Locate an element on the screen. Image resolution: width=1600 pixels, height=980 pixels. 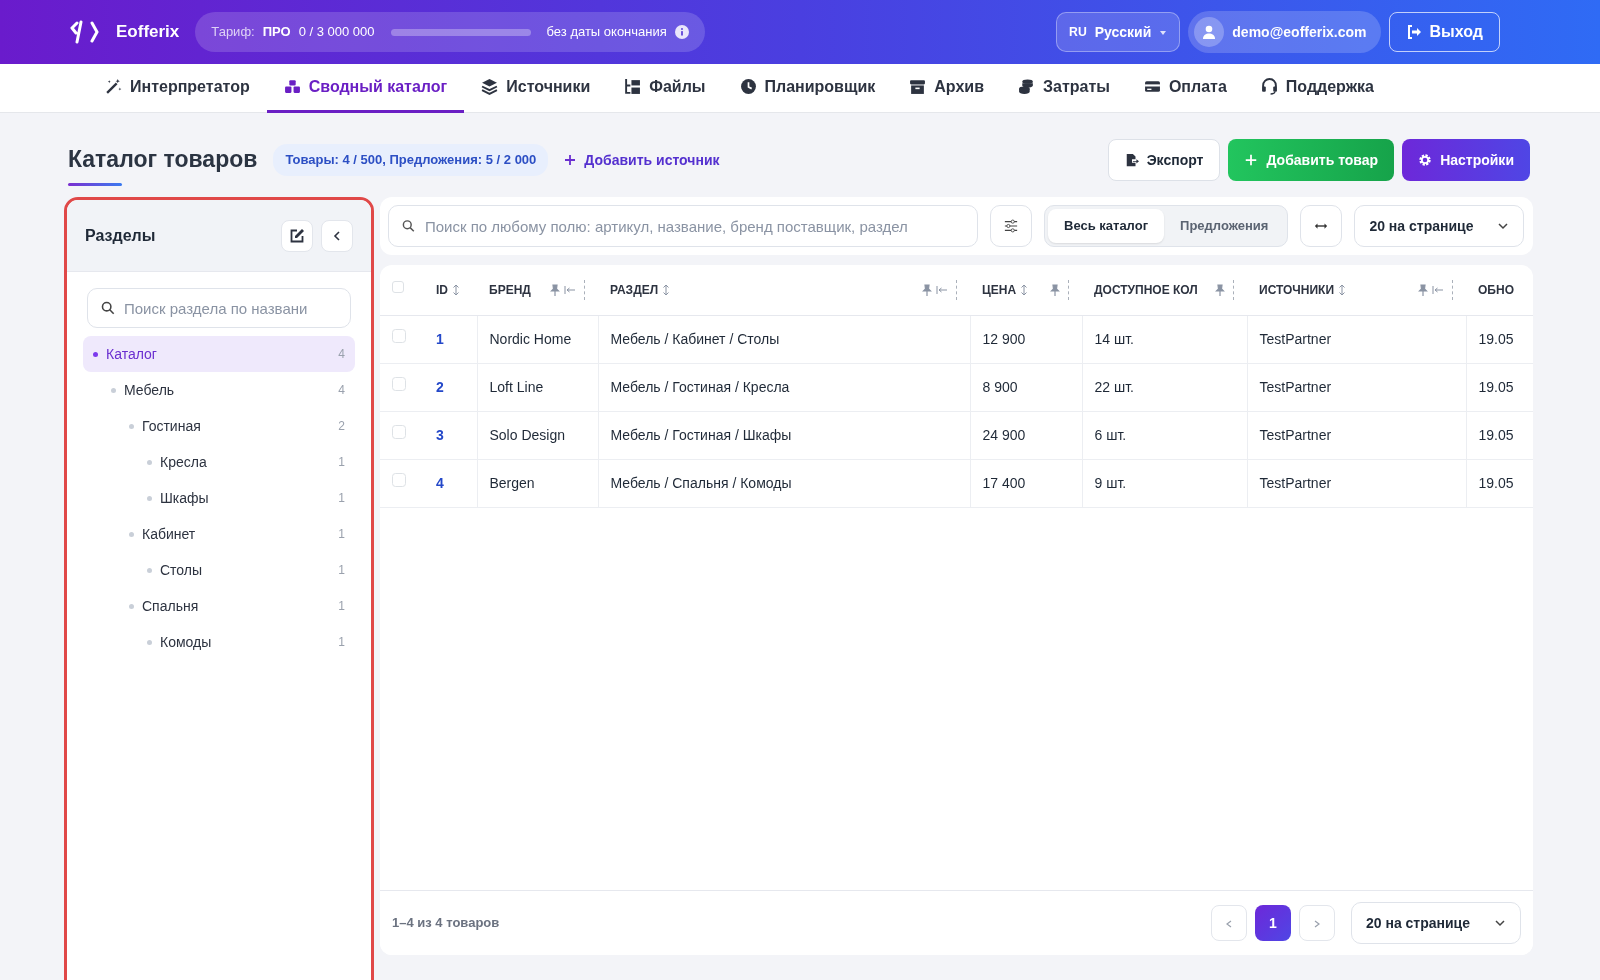
coins-icon is located at coordinates (1026, 86).